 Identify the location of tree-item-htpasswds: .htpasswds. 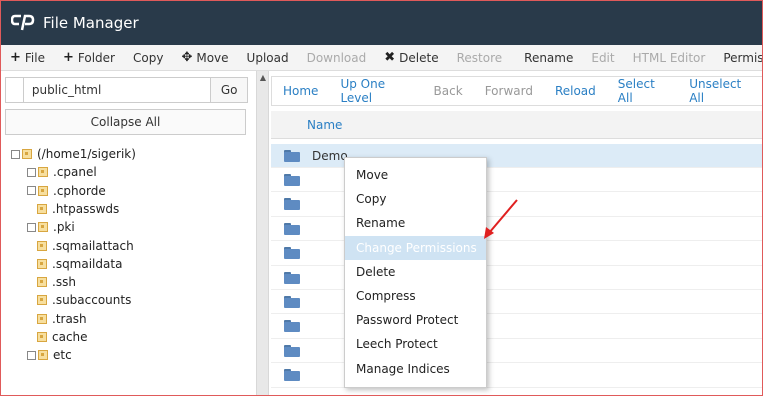
(78, 209).